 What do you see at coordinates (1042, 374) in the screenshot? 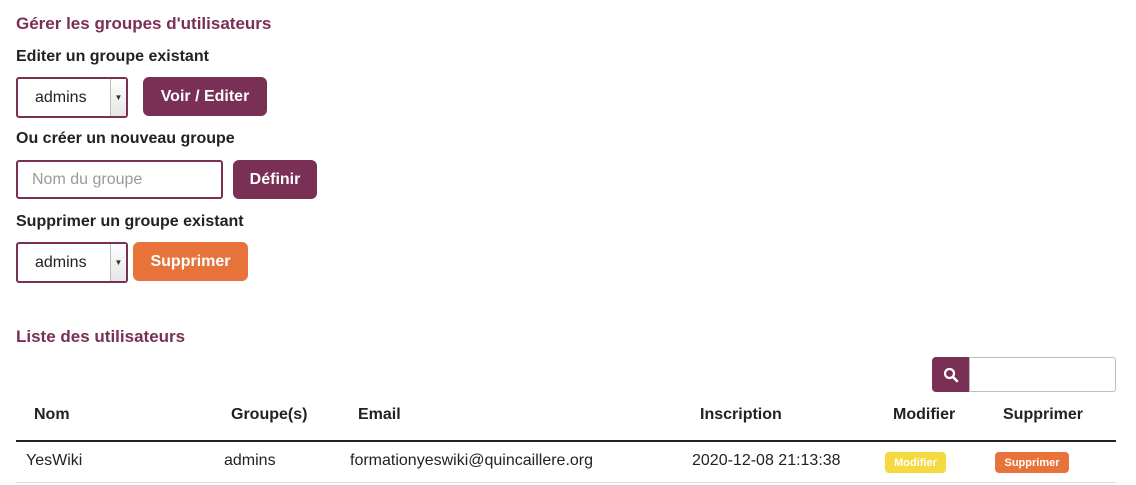
I see `search-input` at bounding box center [1042, 374].